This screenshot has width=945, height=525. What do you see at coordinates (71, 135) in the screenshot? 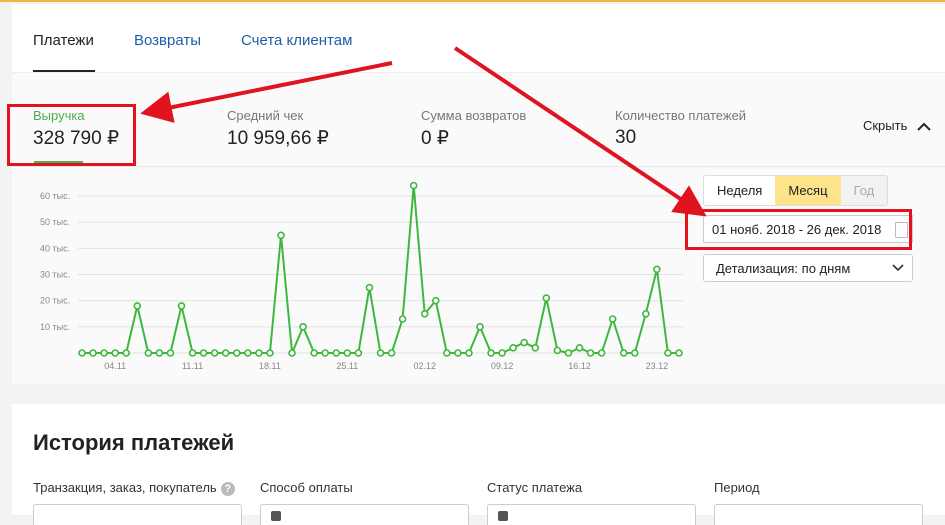
I see `annotation-box-revenue` at bounding box center [71, 135].